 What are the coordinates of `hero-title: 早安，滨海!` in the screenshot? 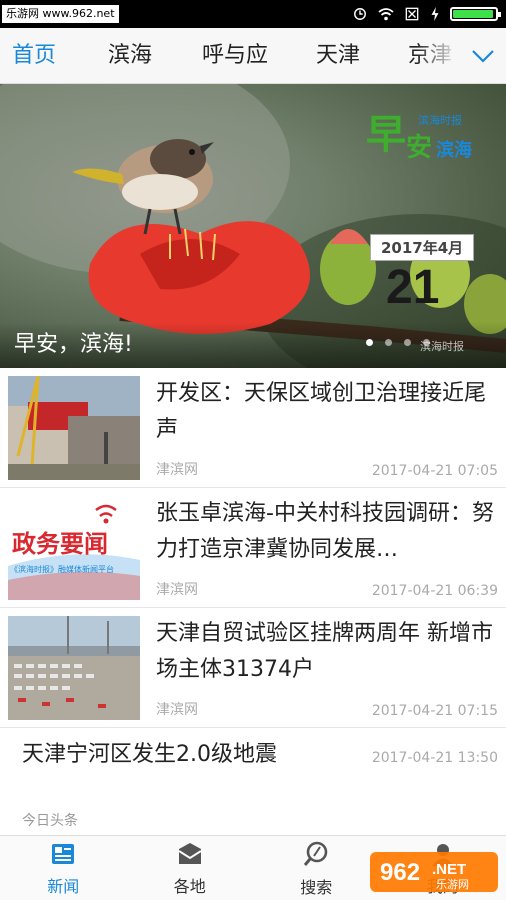 It's located at (73, 342).